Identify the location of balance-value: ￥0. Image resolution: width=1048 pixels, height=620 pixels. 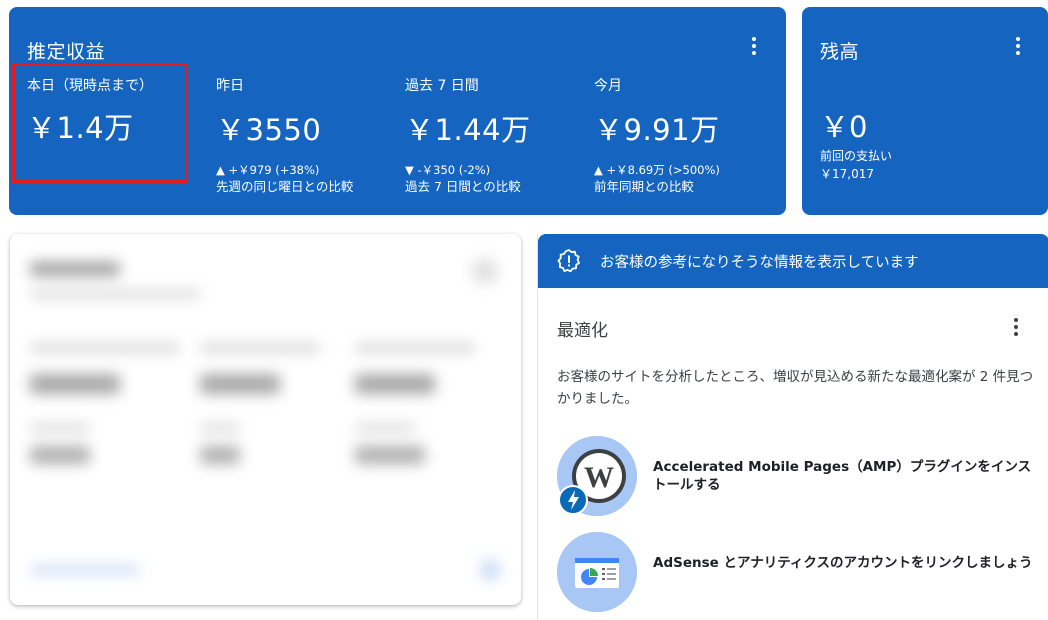
(844, 127).